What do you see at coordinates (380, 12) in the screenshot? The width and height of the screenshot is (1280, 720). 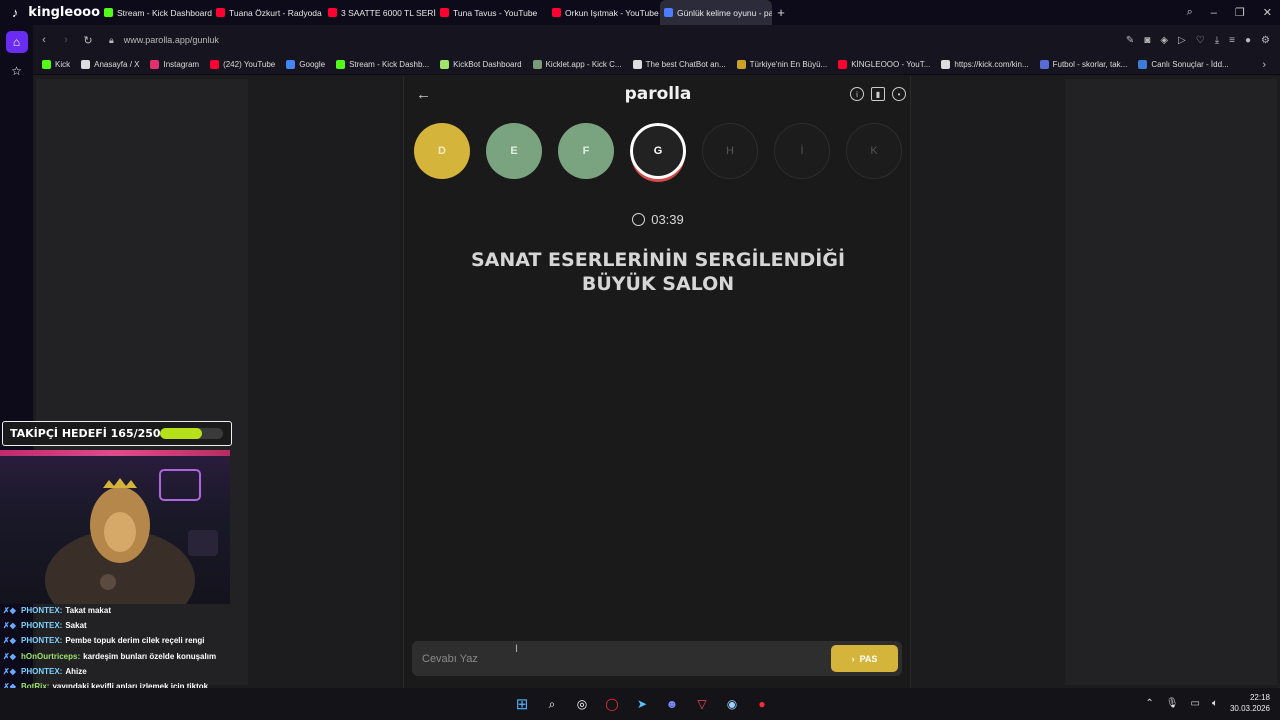 I see `tab: 3 SAATTE 6000 TL SERİSİ /` at bounding box center [380, 12].